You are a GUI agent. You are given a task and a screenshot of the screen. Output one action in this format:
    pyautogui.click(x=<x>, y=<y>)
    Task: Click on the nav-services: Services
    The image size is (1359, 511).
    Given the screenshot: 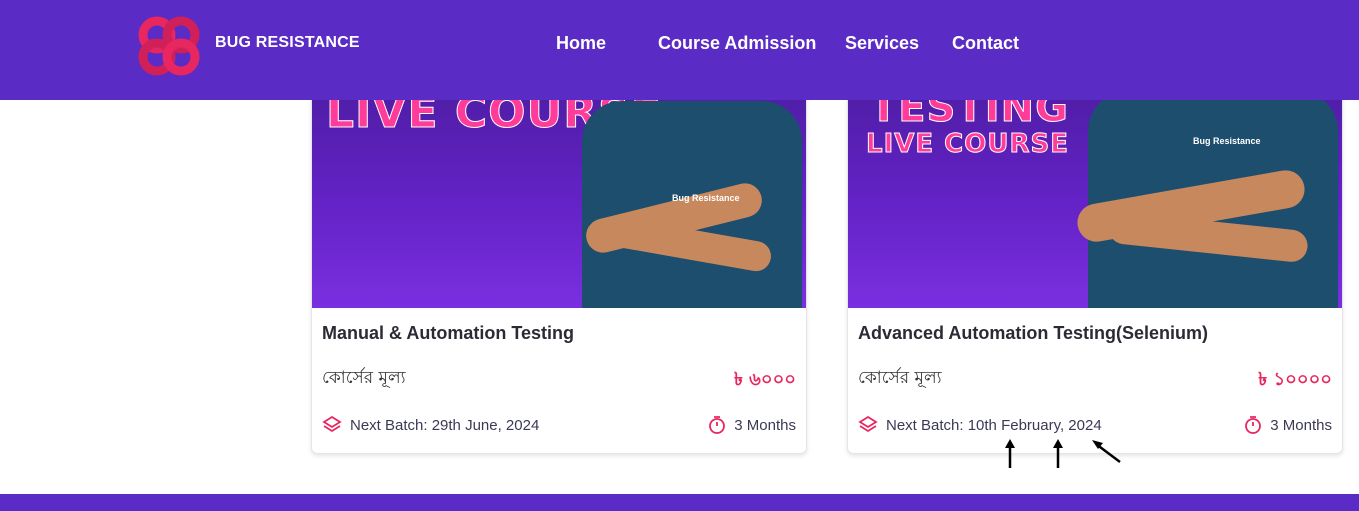 What is the action you would take?
    pyautogui.click(x=882, y=43)
    